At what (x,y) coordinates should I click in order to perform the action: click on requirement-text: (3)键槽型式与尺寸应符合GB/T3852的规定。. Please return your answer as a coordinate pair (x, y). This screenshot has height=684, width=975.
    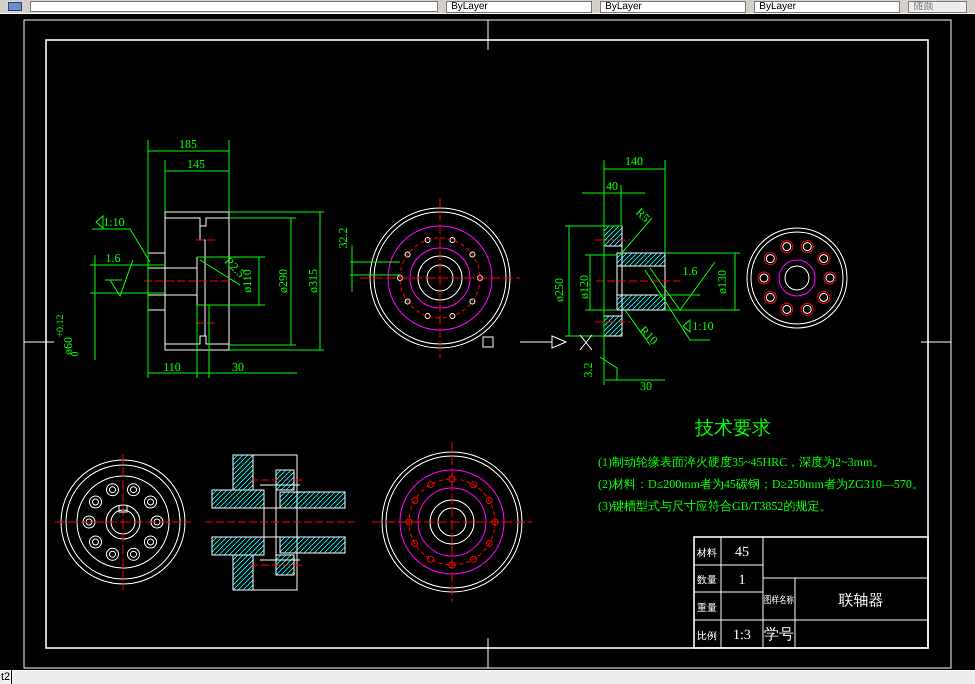
    Looking at the image, I should click on (715, 506).